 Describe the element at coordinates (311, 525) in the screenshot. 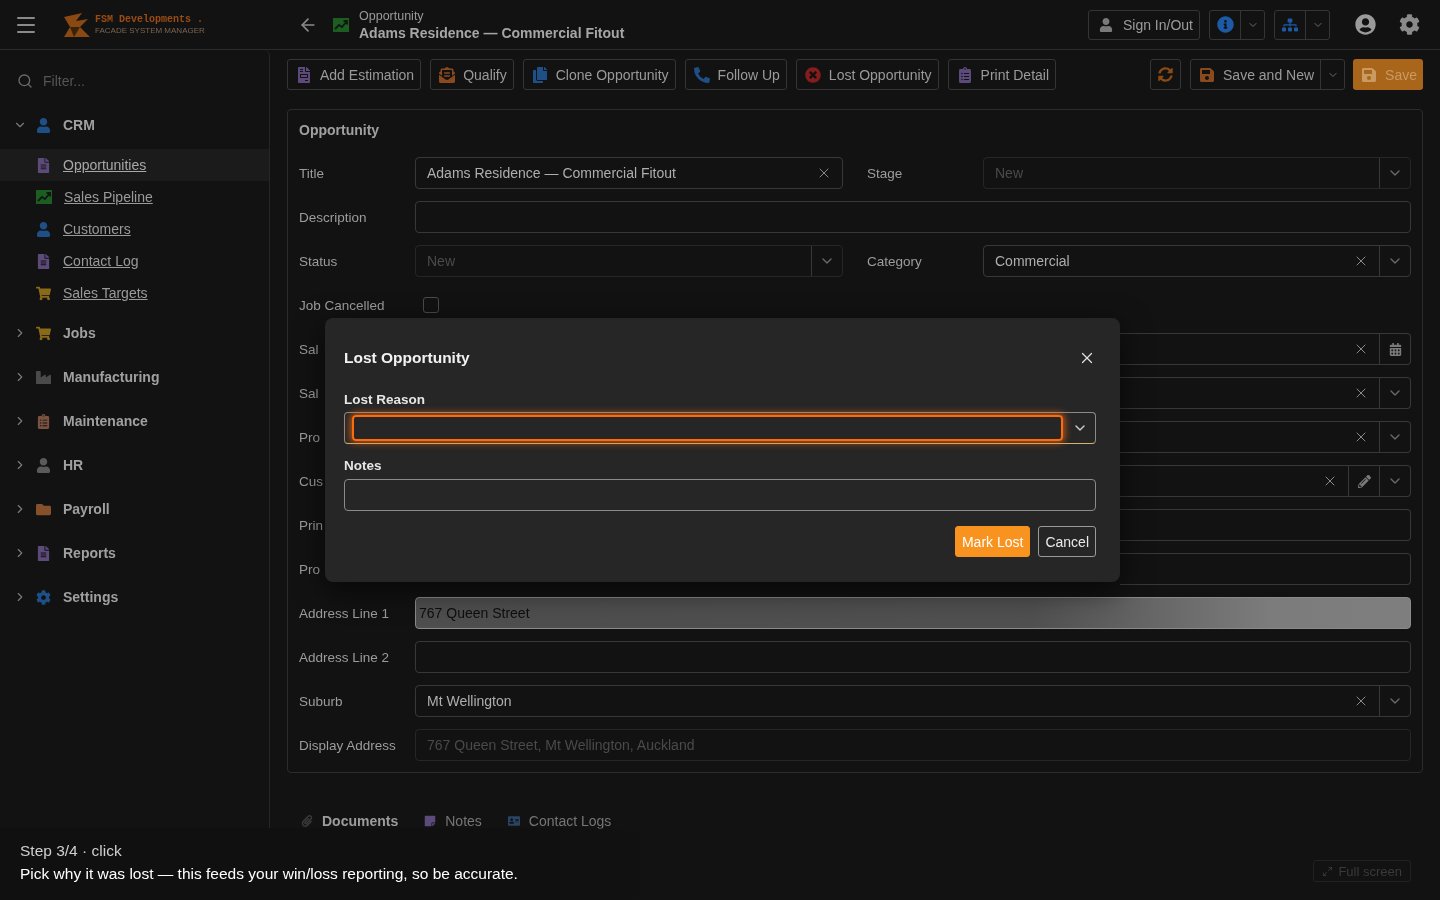

I see `field-label: Prin` at that location.